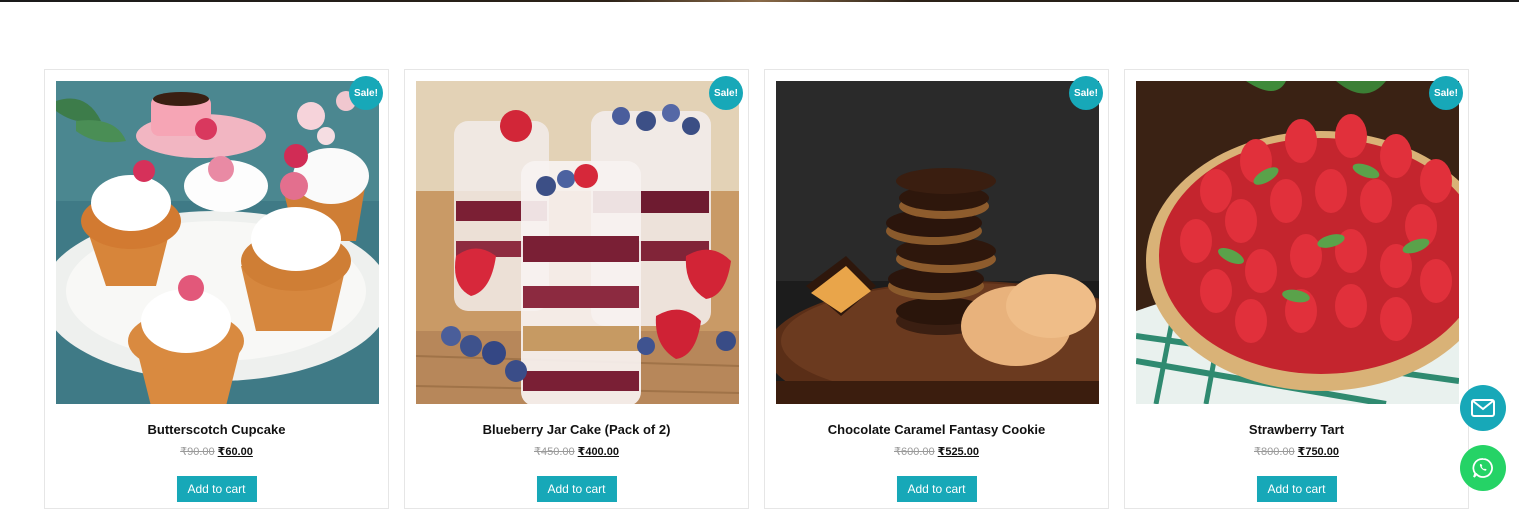 The image size is (1519, 509). Describe the element at coordinates (1296, 451) in the screenshot. I see `product-price: ₹800.00 ₹750.00` at that location.